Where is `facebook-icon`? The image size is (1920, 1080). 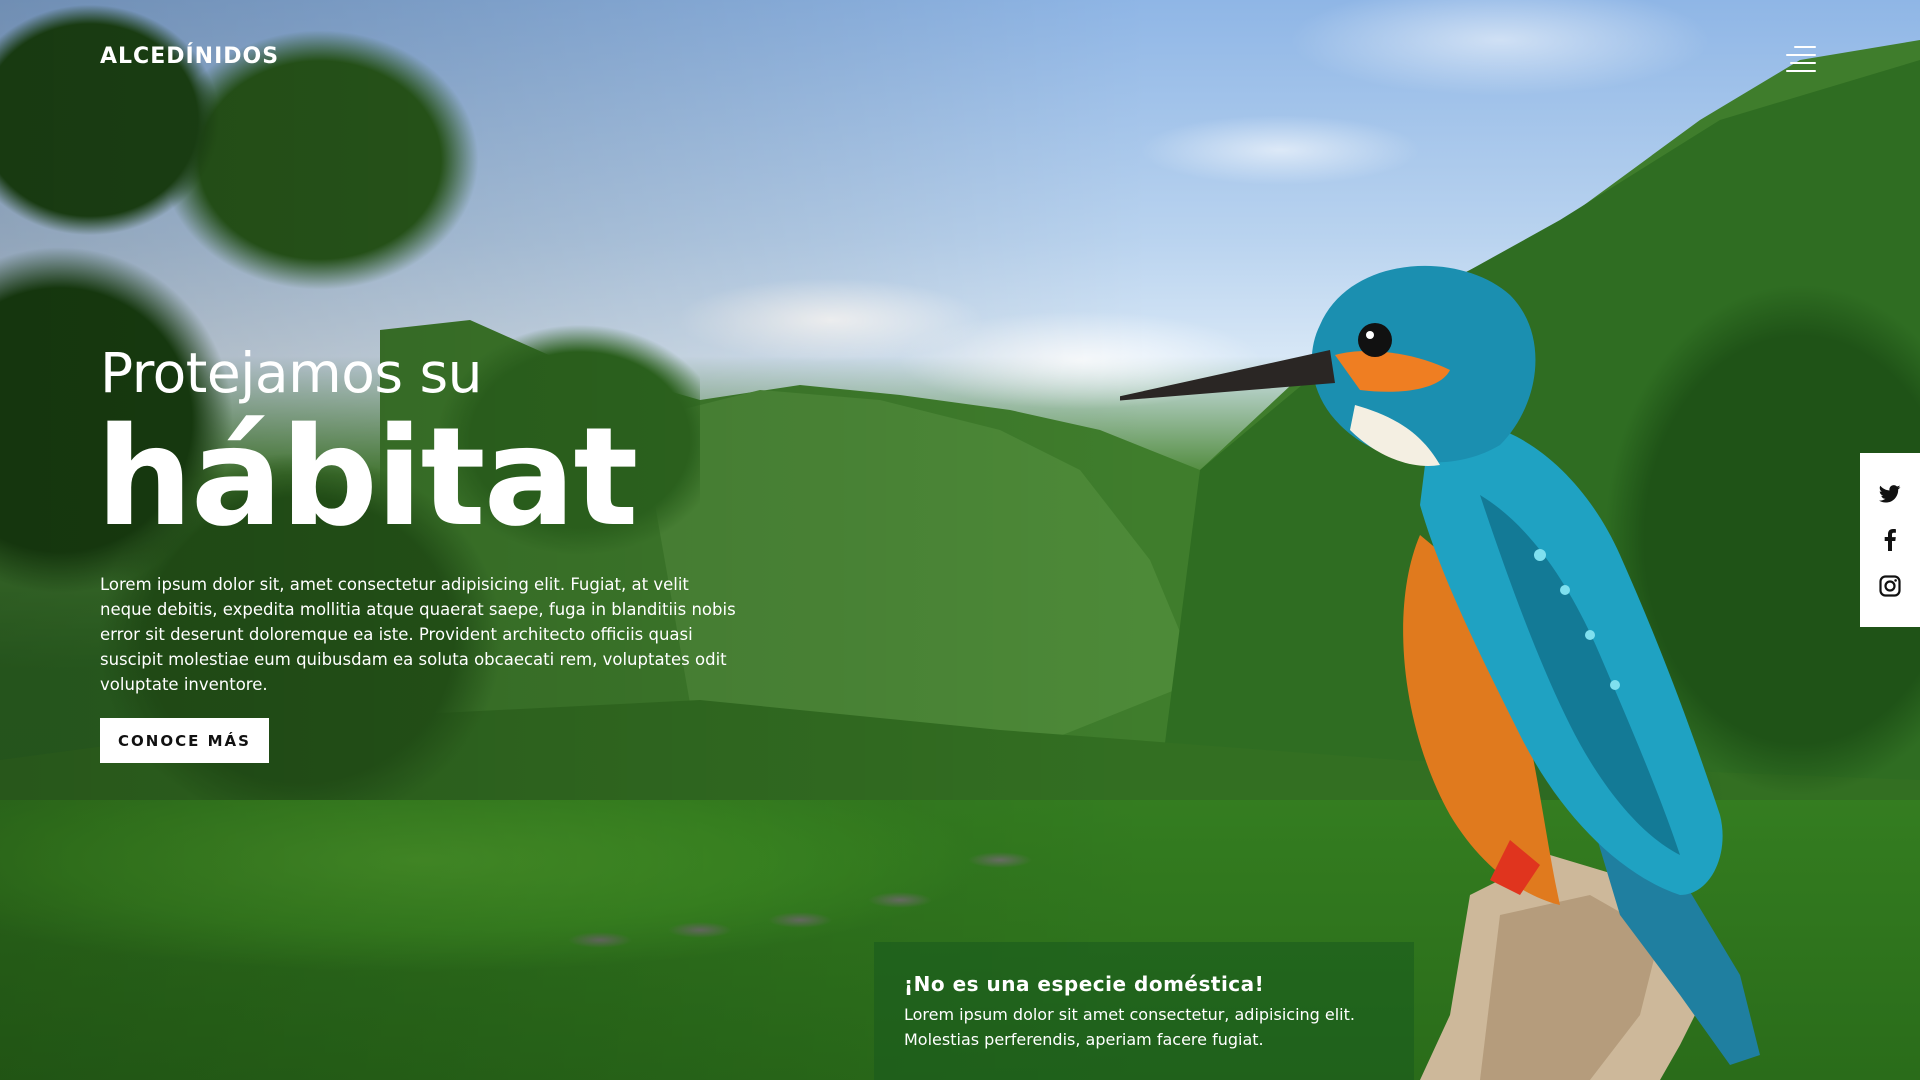
facebook-icon is located at coordinates (1890, 540).